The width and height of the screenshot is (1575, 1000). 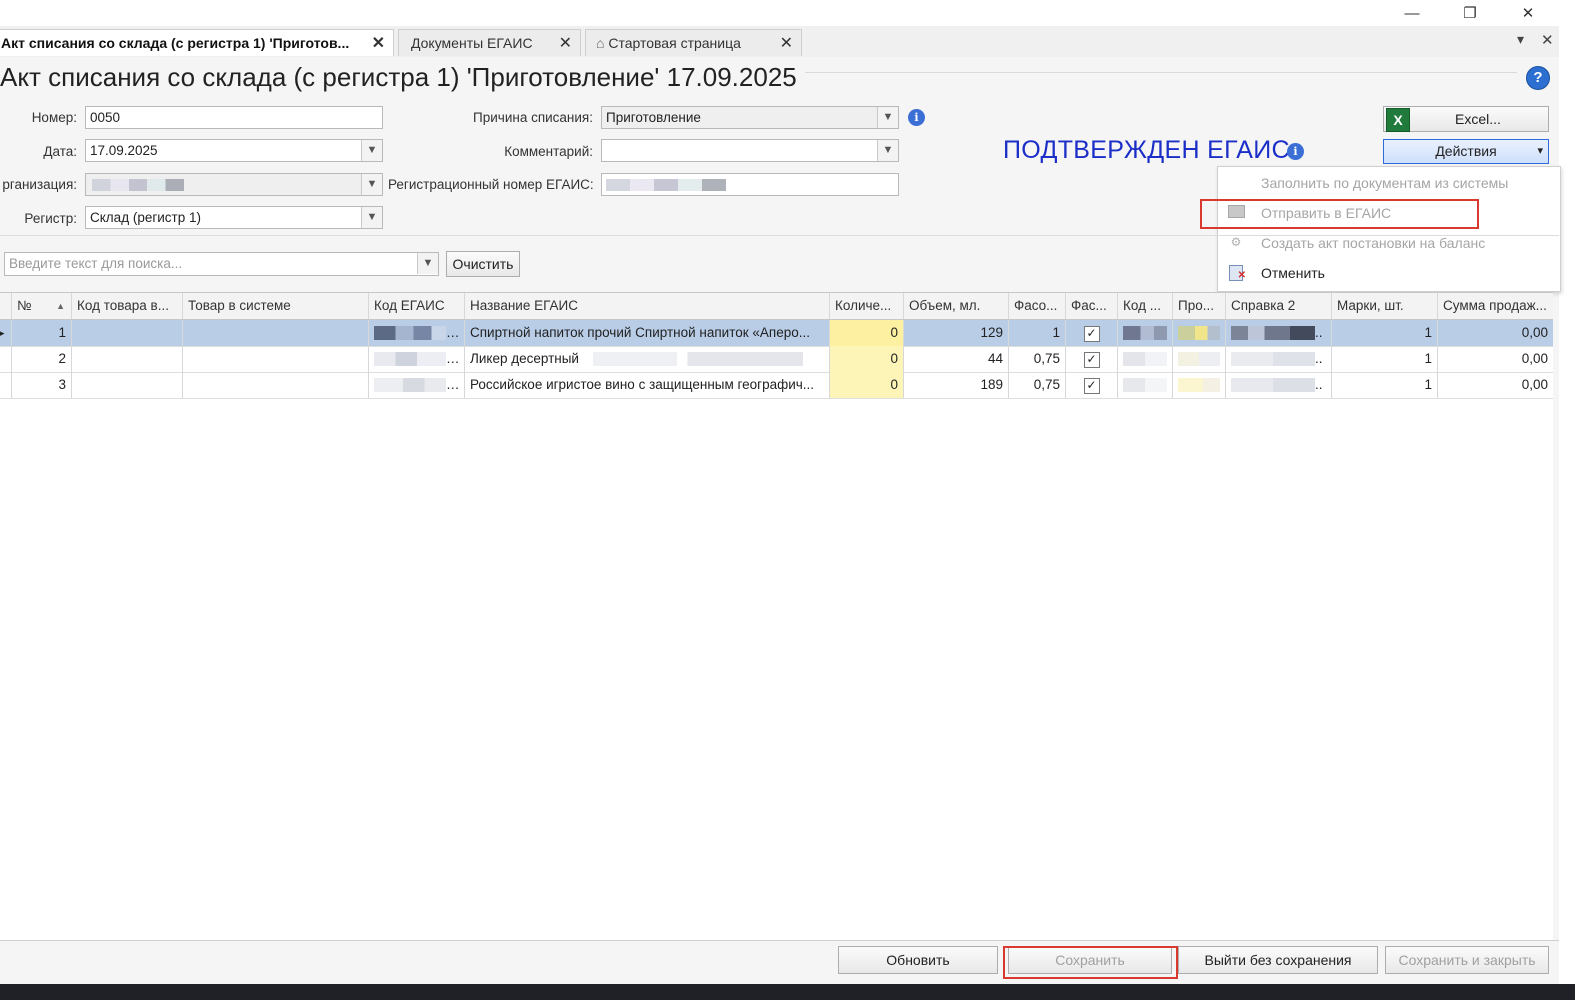 What do you see at coordinates (54, 117) in the screenshot?
I see `number-label: Номер:` at bounding box center [54, 117].